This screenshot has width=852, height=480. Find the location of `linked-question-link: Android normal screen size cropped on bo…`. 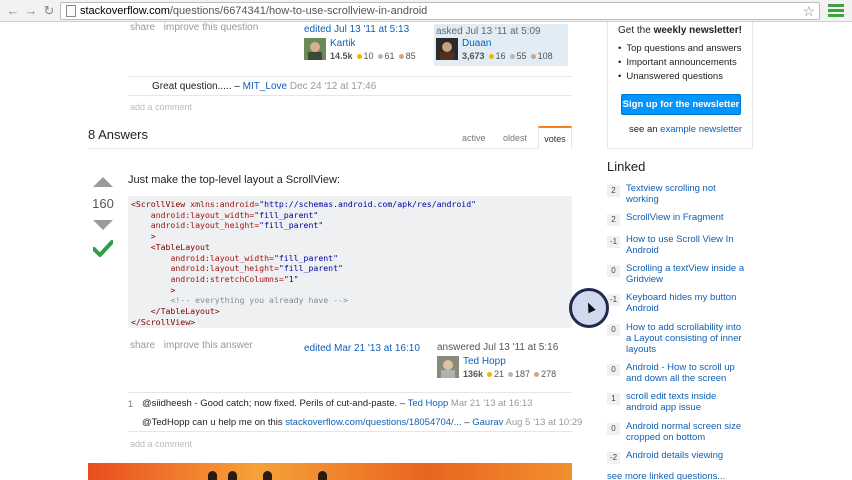

linked-question-link: Android normal screen size cropped on bo… is located at coordinates (687, 432).